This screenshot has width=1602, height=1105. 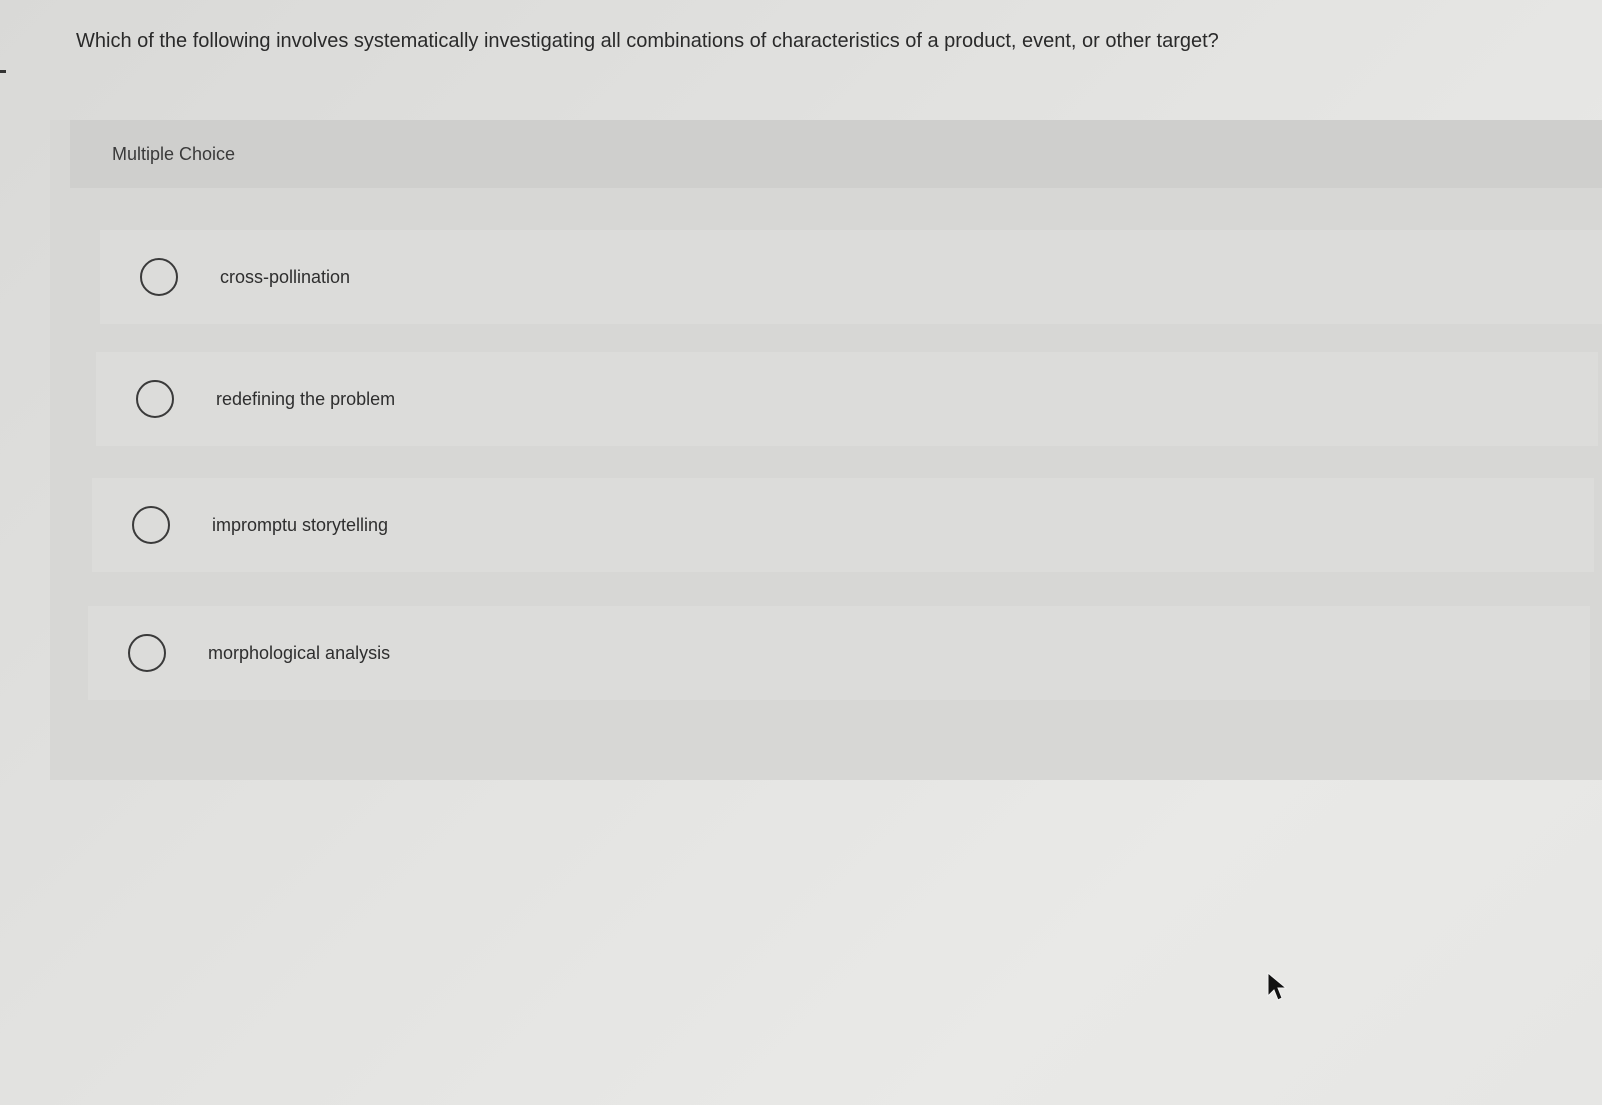 What do you see at coordinates (843, 525) in the screenshot?
I see `answer-option-impromptu-storytelling: impromptu storytelling` at bounding box center [843, 525].